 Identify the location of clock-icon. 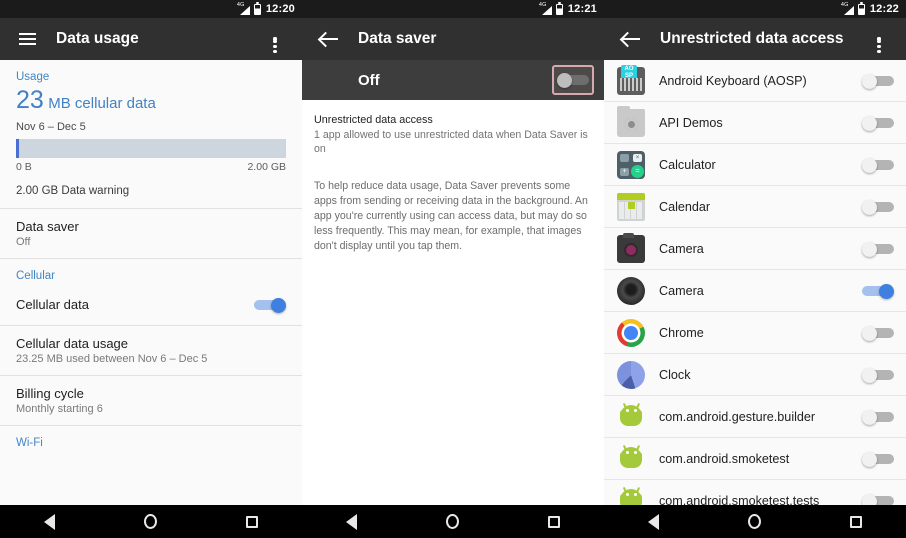
(631, 374).